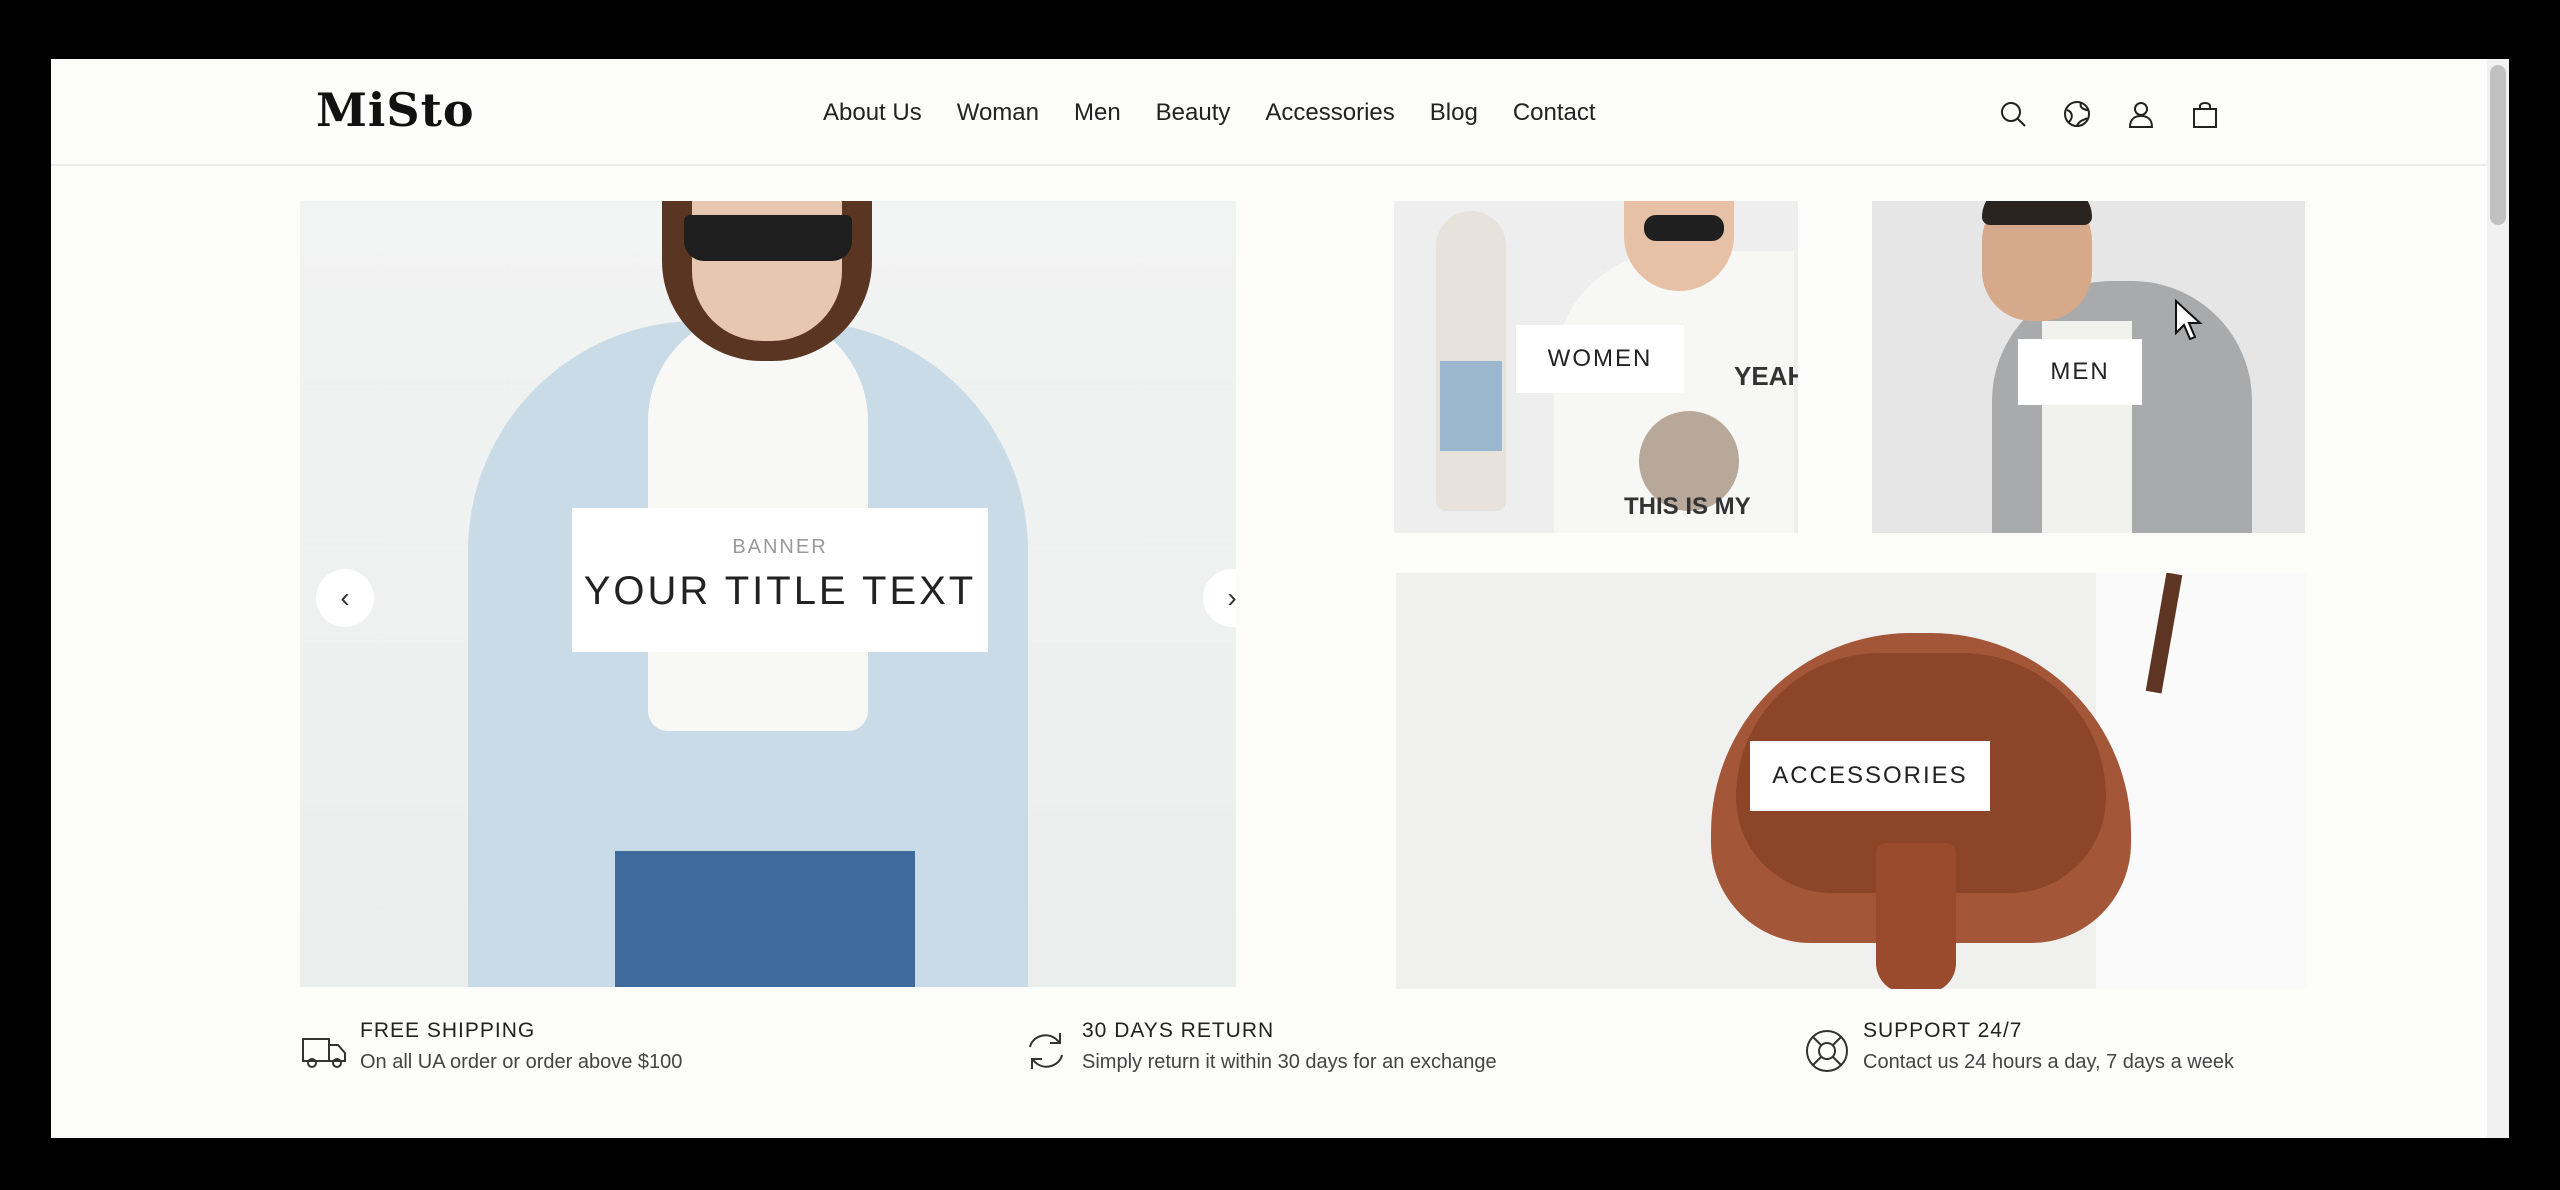 This screenshot has height=1190, width=2560. I want to click on category-tile-accessories: ACCESSORIES, so click(1851, 781).